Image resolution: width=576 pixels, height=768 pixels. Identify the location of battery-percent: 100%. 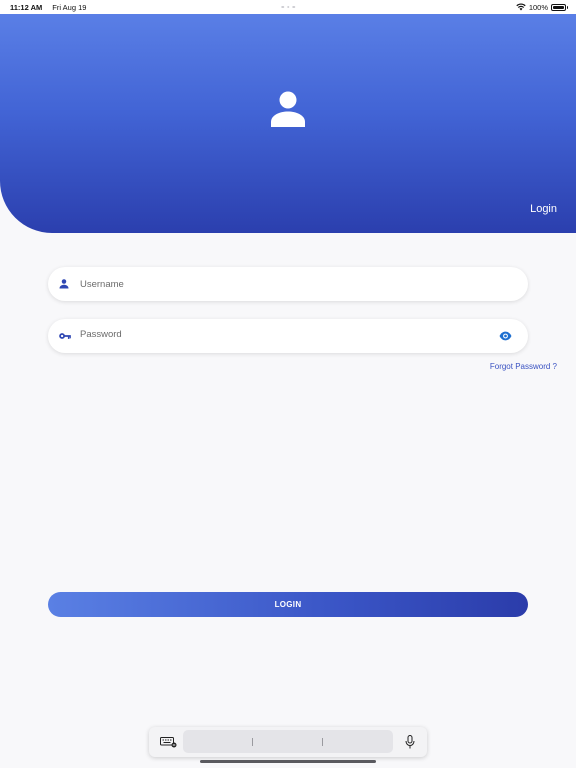
(538, 7).